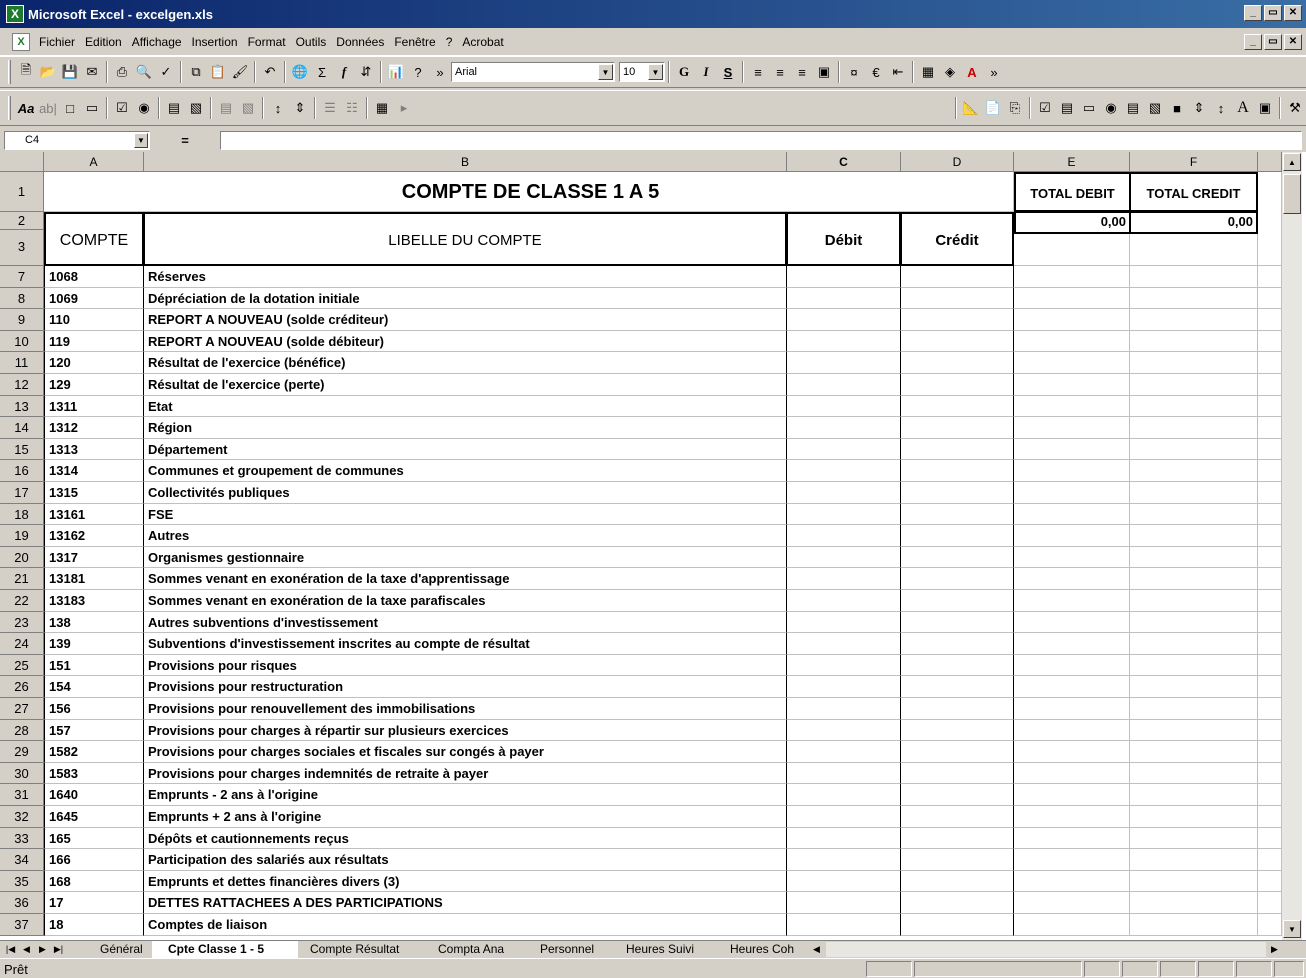 This screenshot has width=1306, height=978. I want to click on column-header-e: E, so click(1072, 162).